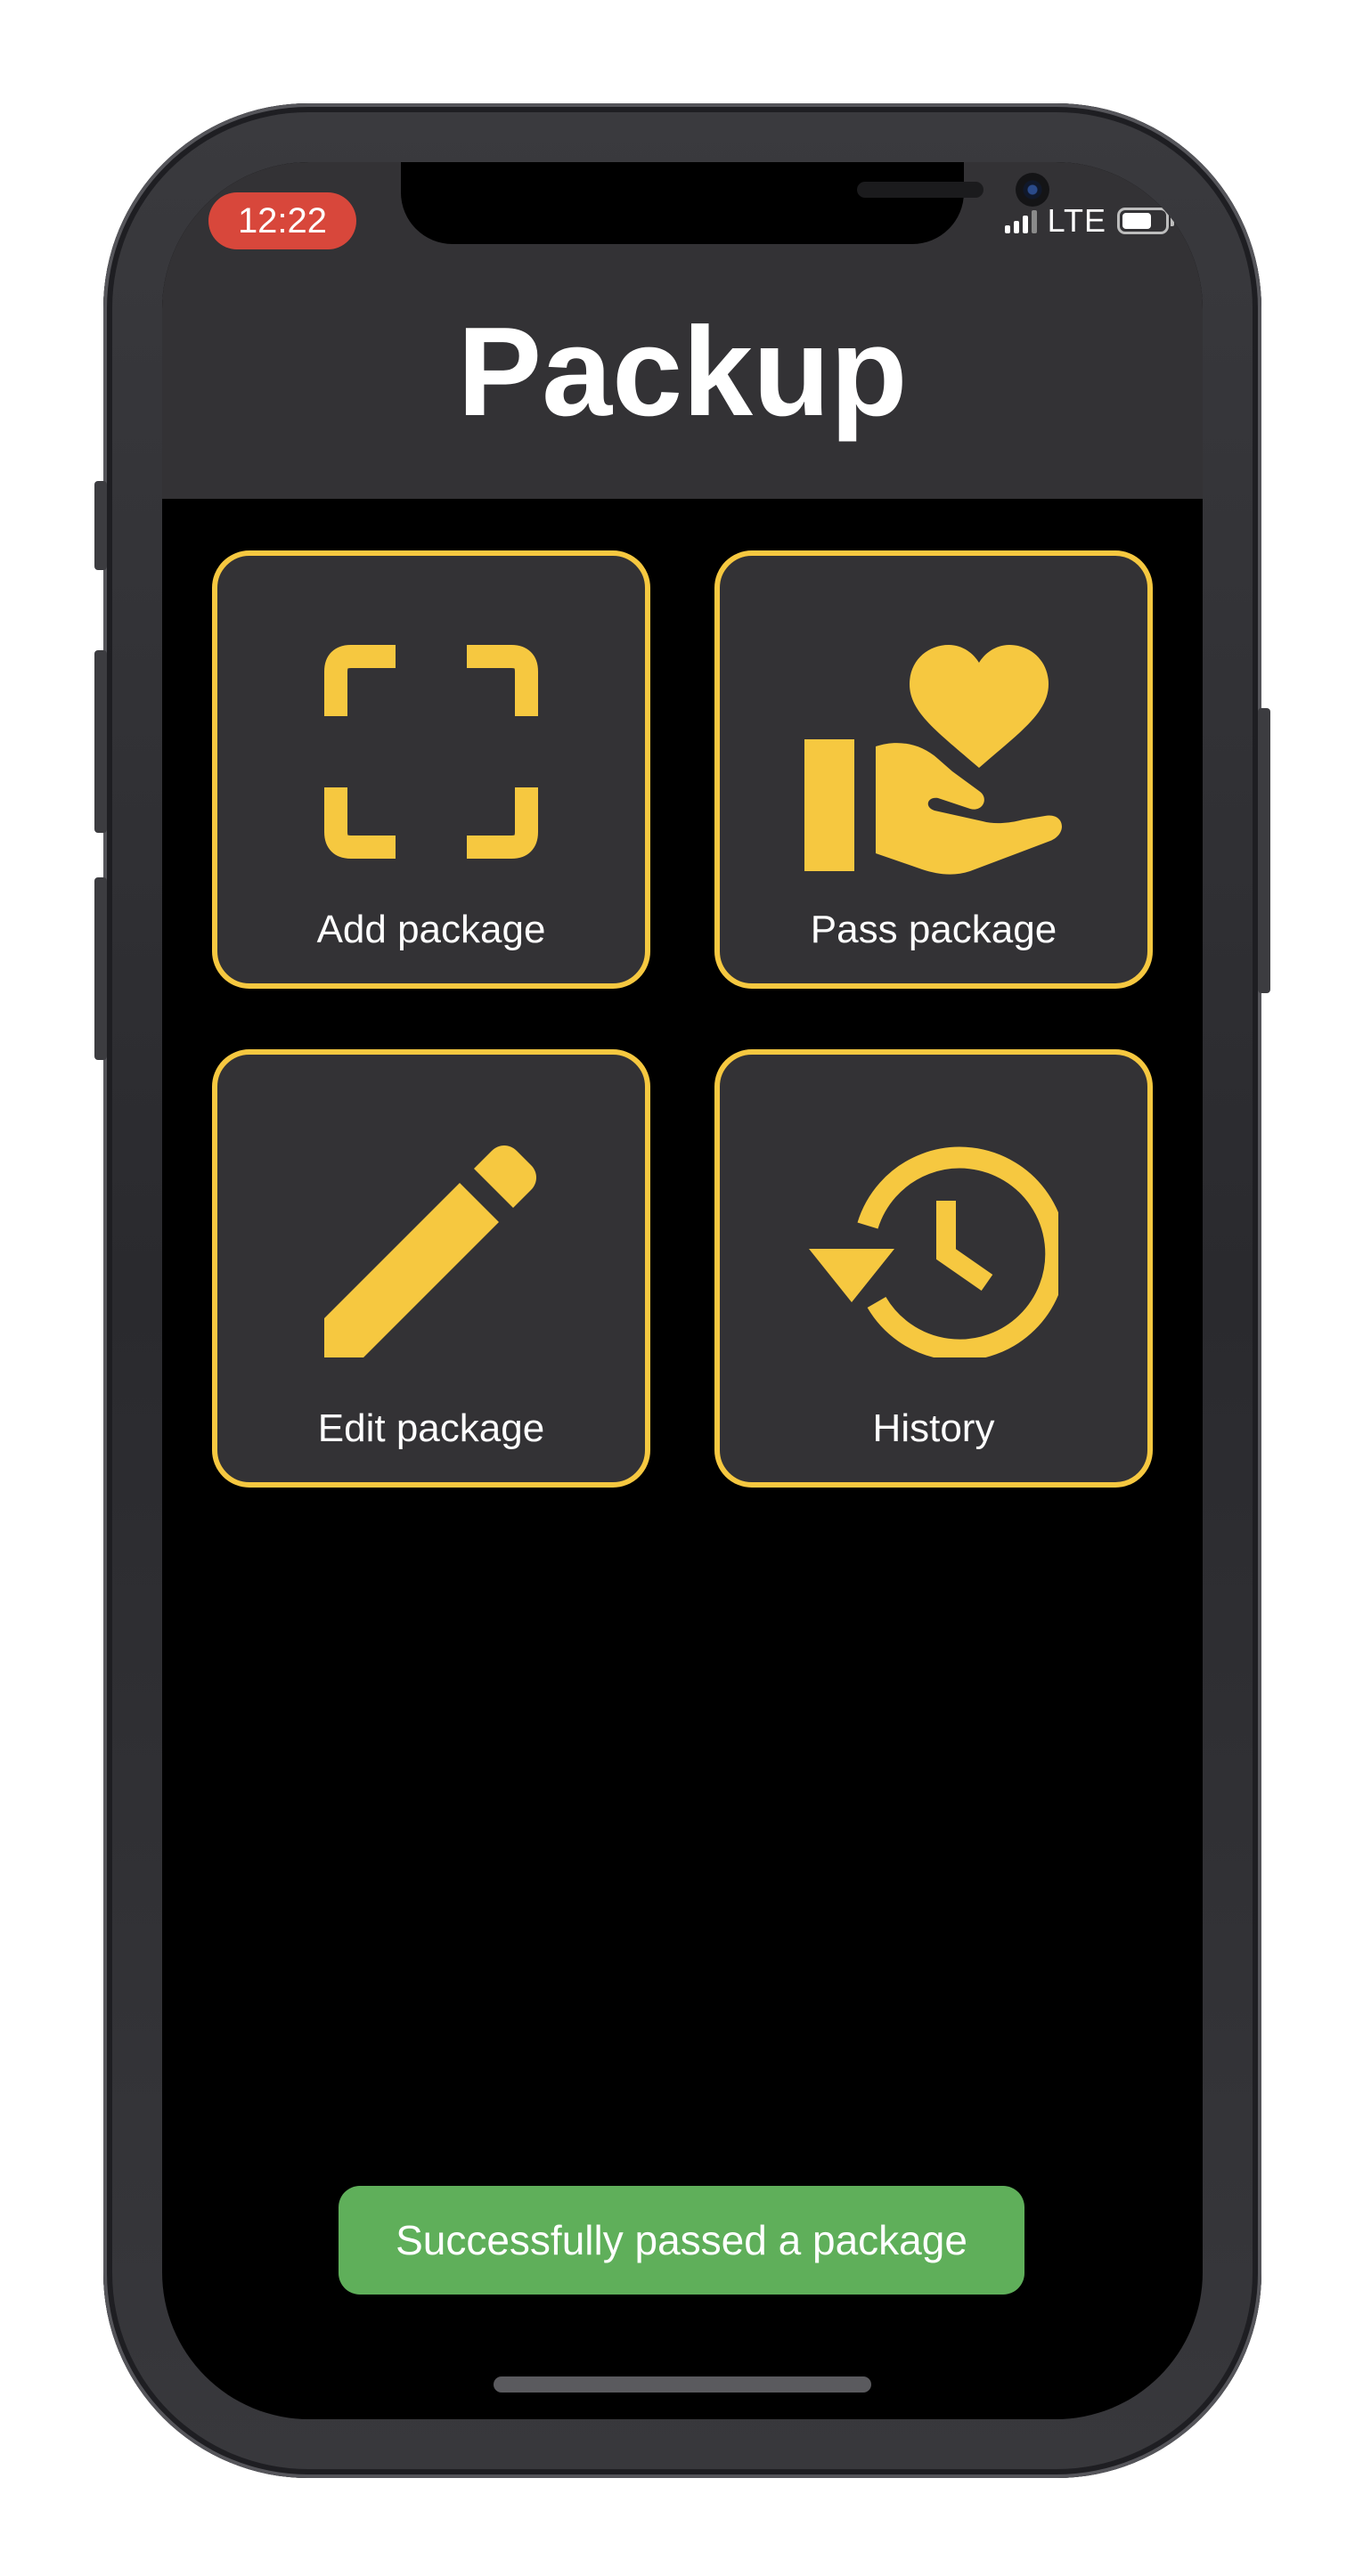  I want to click on edit-package-tile: Edit package, so click(431, 1268).